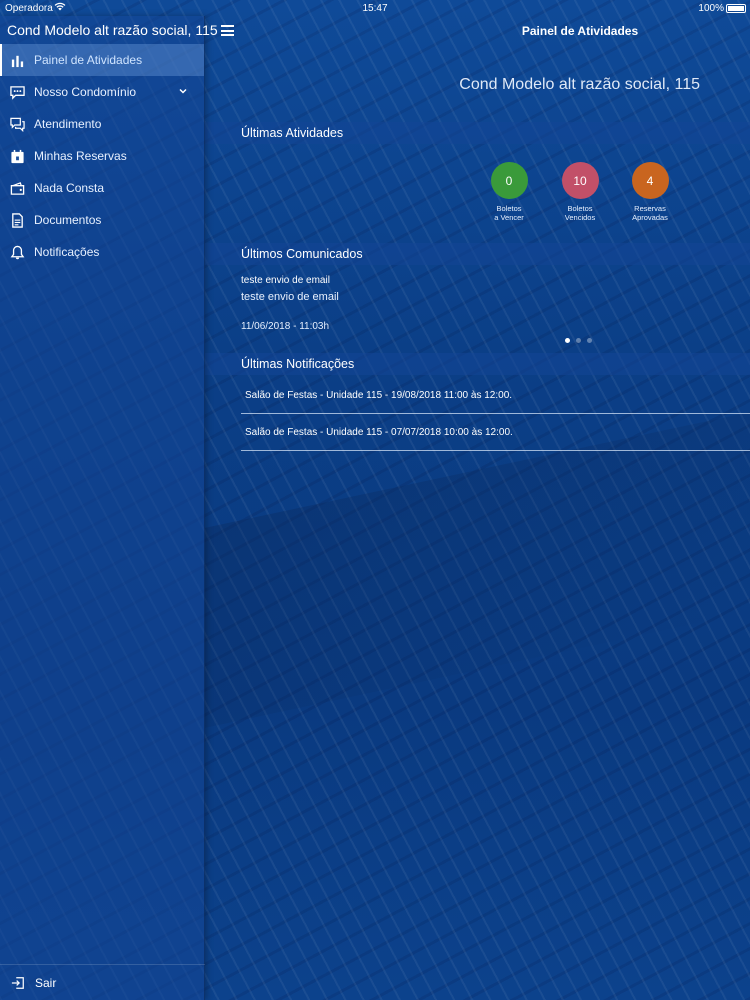  I want to click on stat-label: Boletos a Vencer, so click(509, 213).